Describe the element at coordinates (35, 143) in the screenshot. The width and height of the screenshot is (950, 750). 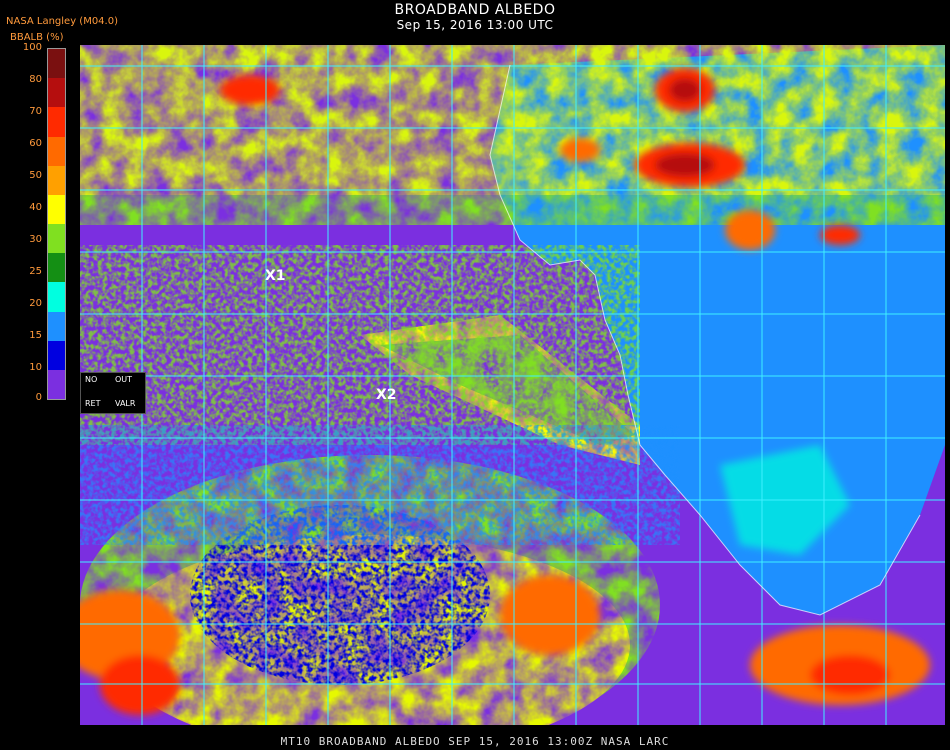
I see `colorbar-tick: 60` at that location.